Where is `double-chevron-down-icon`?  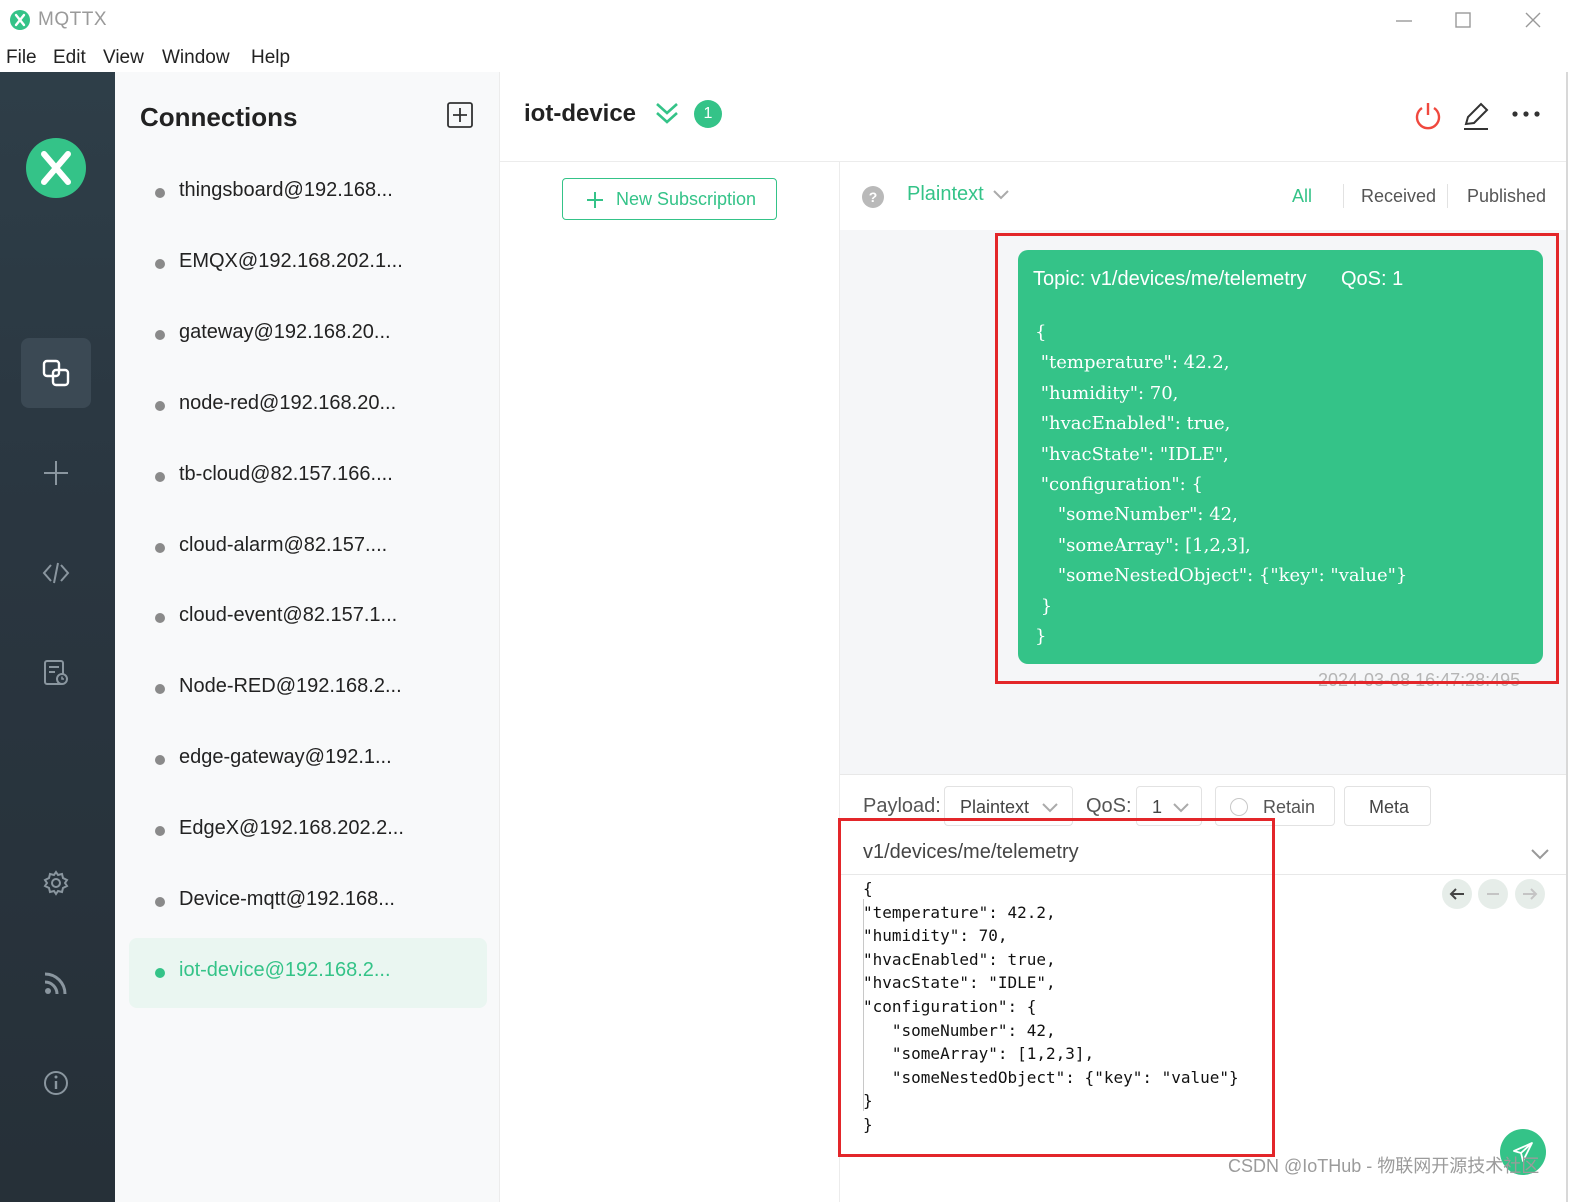
double-chevron-down-icon is located at coordinates (667, 115).